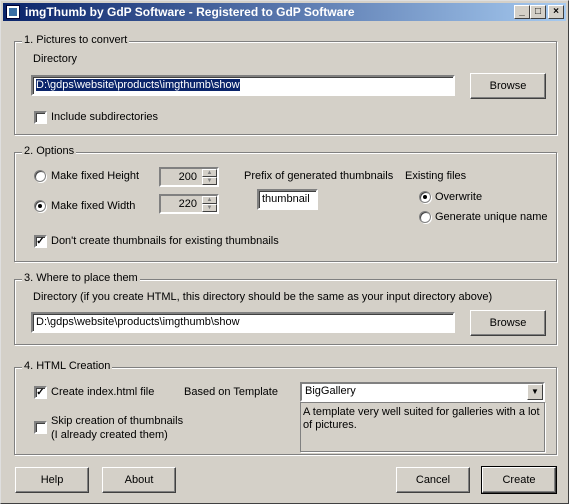  I want to click on fixed-width-stepper: 220 ▲ ▼, so click(189, 204).